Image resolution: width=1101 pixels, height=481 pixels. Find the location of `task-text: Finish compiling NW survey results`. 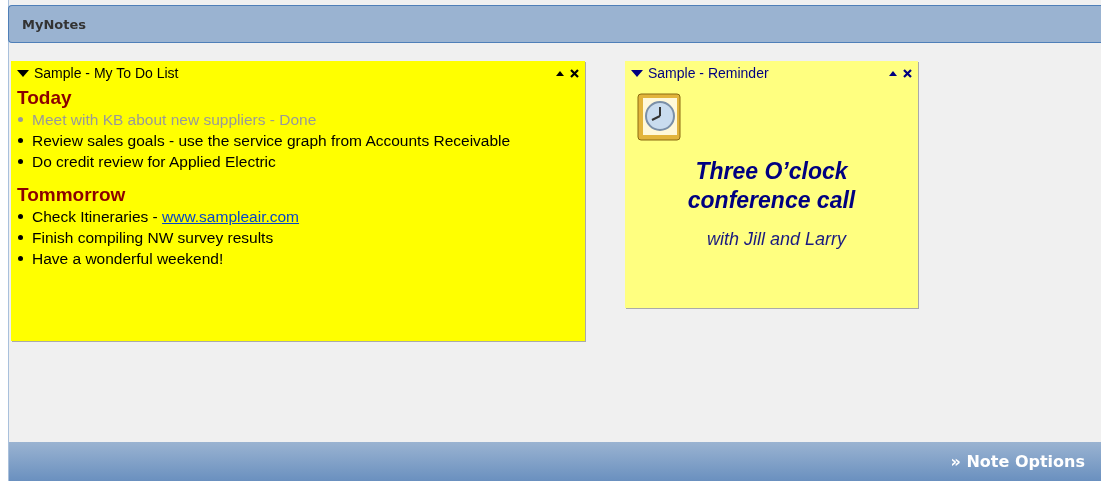

task-text: Finish compiling NW survey results is located at coordinates (153, 238).